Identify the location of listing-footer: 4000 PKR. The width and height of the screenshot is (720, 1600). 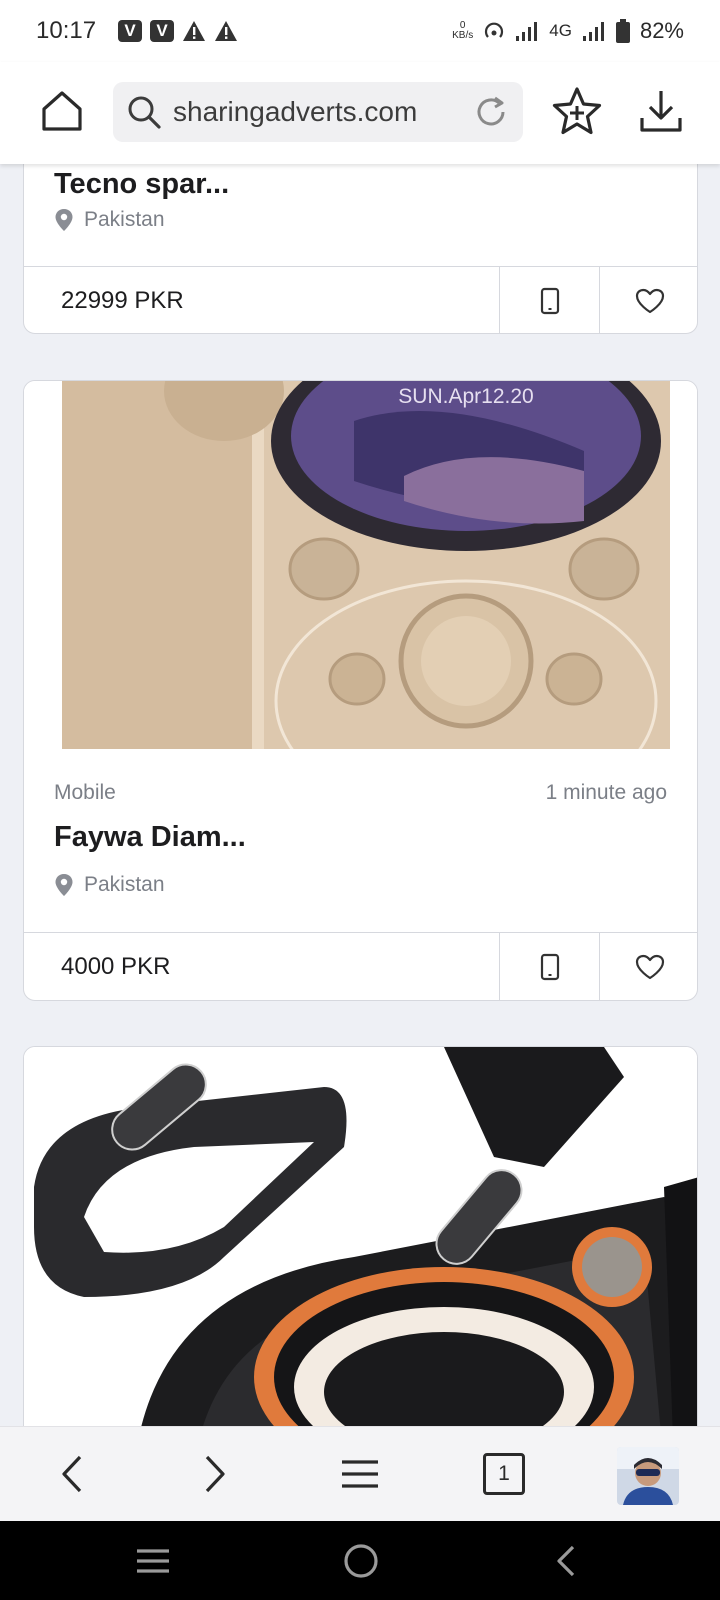
(360, 966).